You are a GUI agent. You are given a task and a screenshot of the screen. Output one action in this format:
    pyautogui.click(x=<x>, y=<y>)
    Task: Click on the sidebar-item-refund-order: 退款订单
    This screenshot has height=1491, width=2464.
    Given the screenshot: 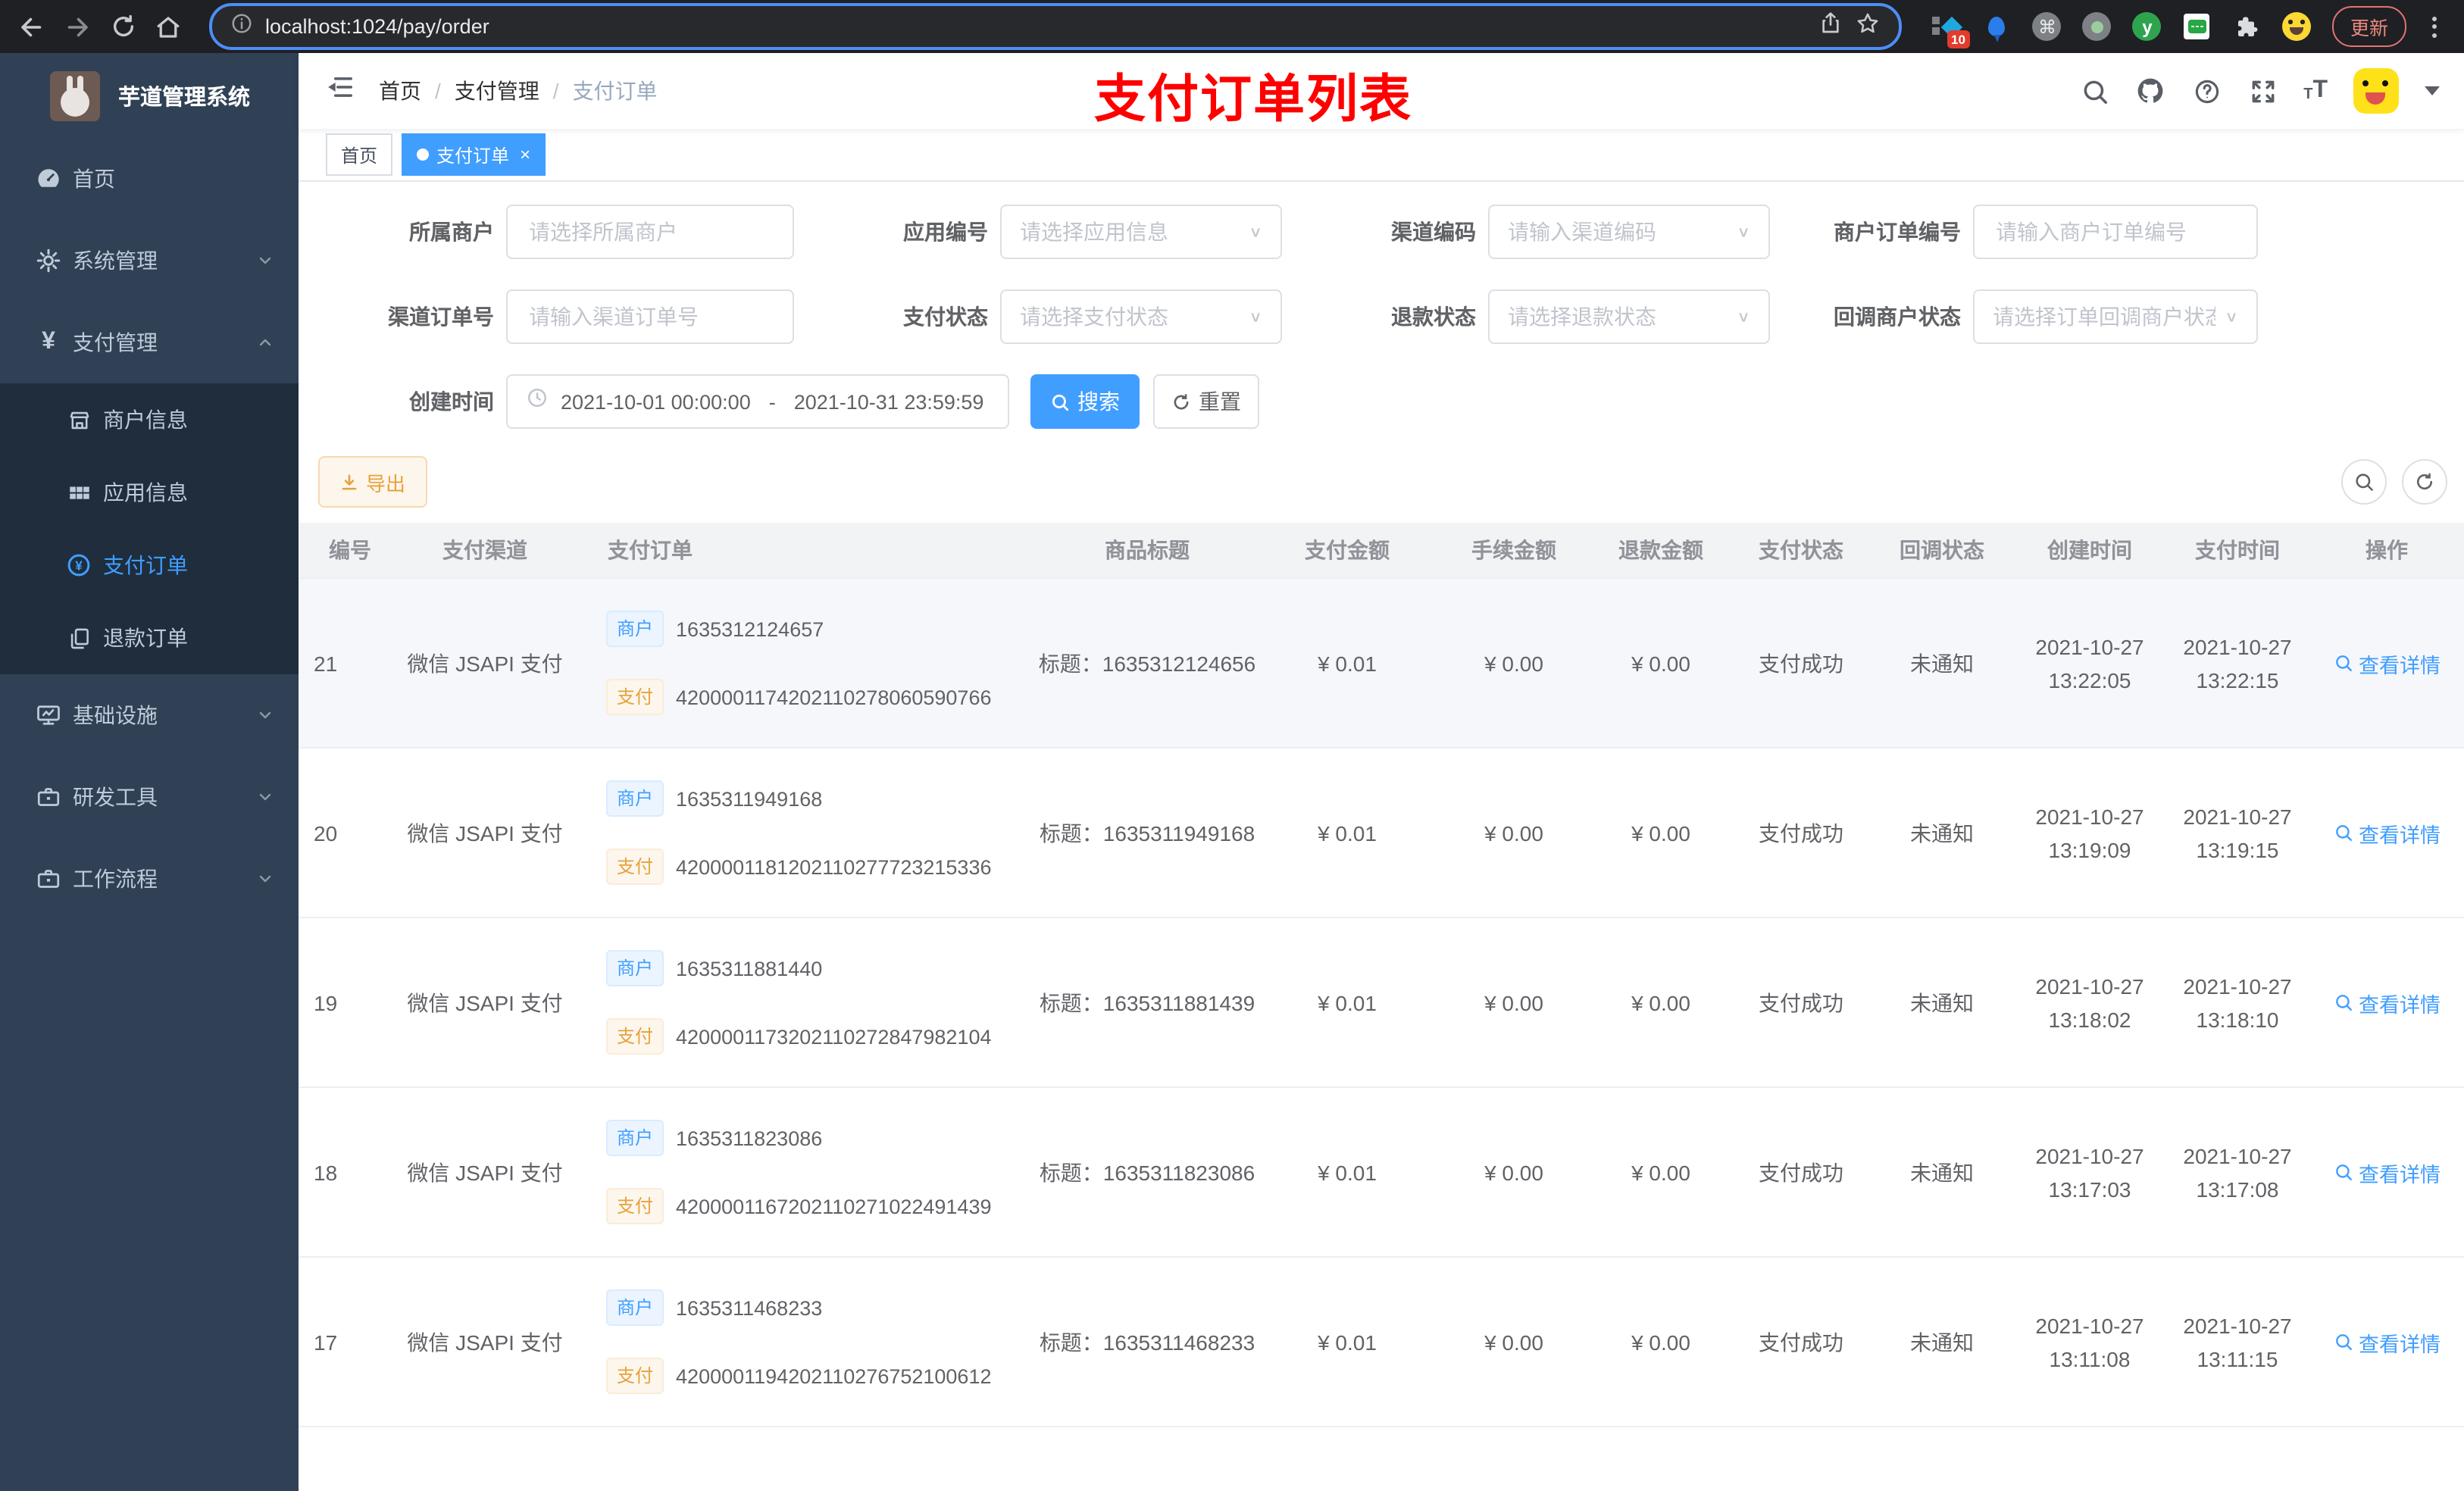 What is the action you would take?
    pyautogui.click(x=149, y=638)
    